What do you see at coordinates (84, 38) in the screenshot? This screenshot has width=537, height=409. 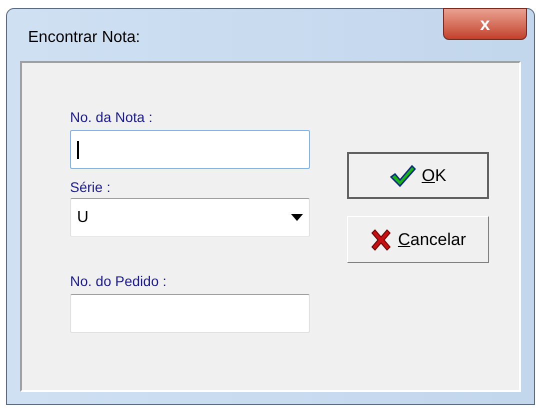 I see `window-title: Encontrar Nota:` at bounding box center [84, 38].